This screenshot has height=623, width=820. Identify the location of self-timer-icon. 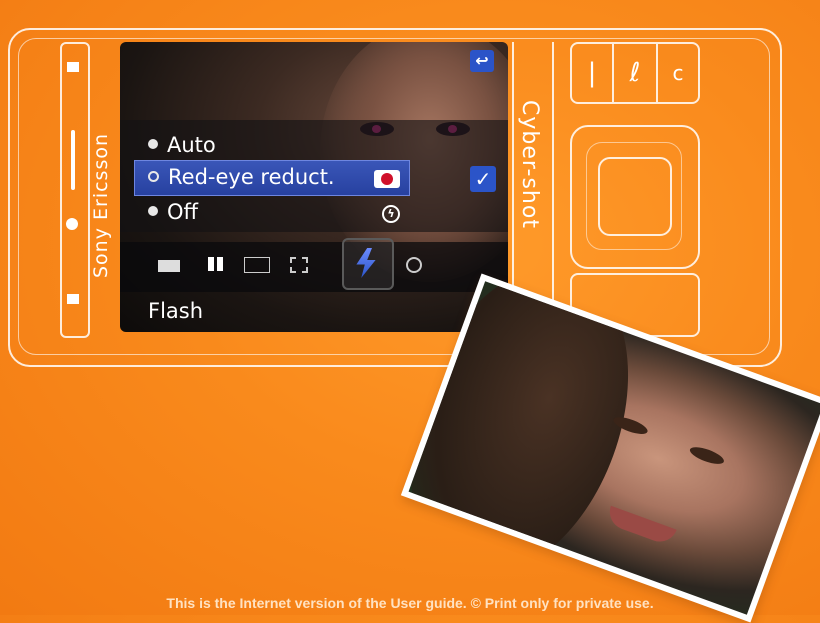
(414, 265).